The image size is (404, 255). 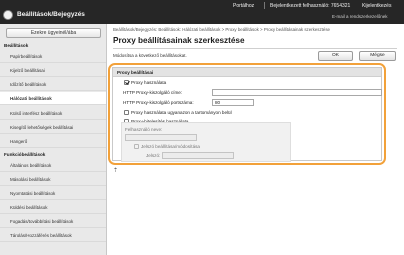 I want to click on sidebar-item-timer: Időzítő beállítások, so click(x=53, y=84).